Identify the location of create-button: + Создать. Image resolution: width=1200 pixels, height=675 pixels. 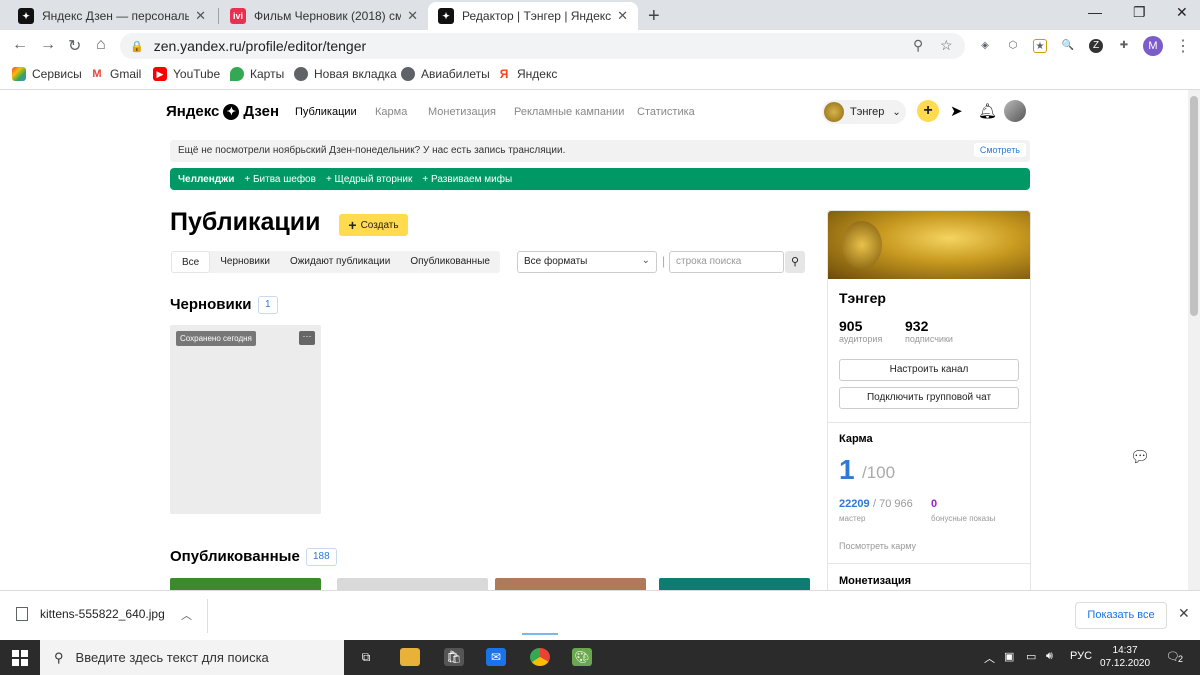
(373, 225).